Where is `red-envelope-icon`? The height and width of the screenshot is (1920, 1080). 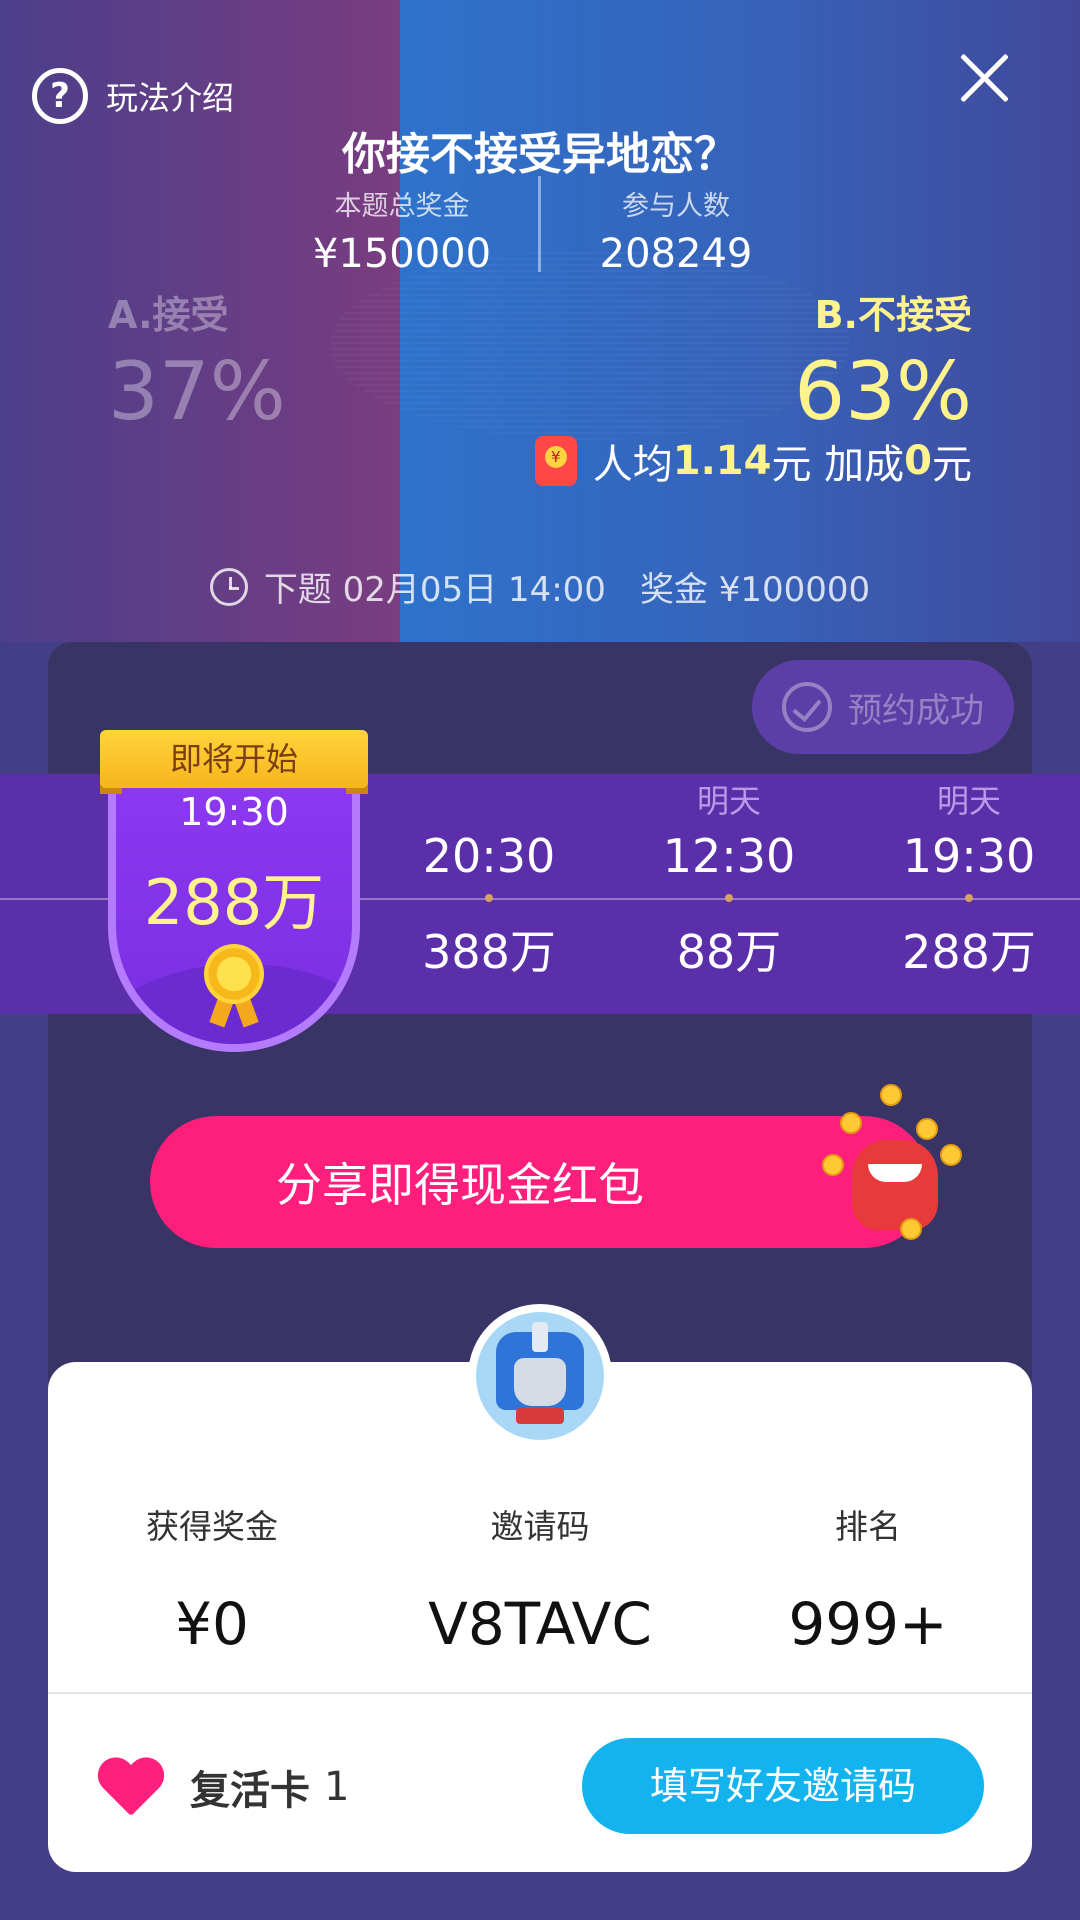 red-envelope-icon is located at coordinates (555, 461).